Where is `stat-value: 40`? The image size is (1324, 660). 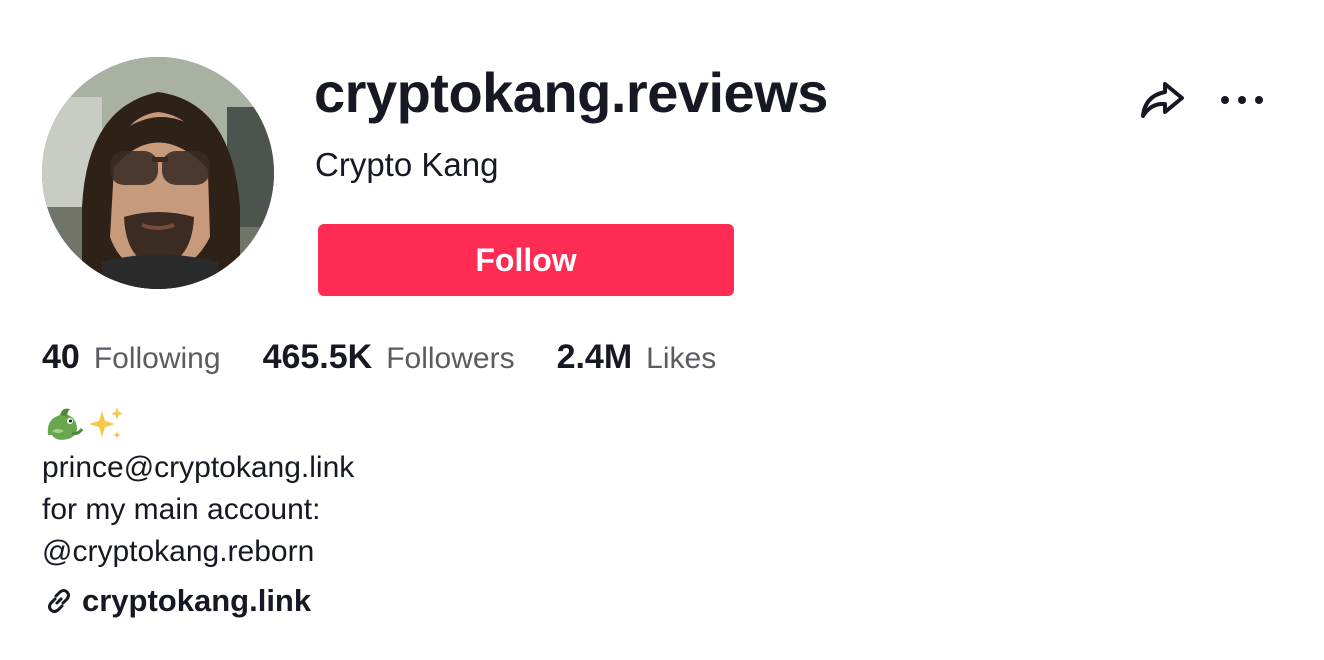
stat-value: 40 is located at coordinates (61, 357).